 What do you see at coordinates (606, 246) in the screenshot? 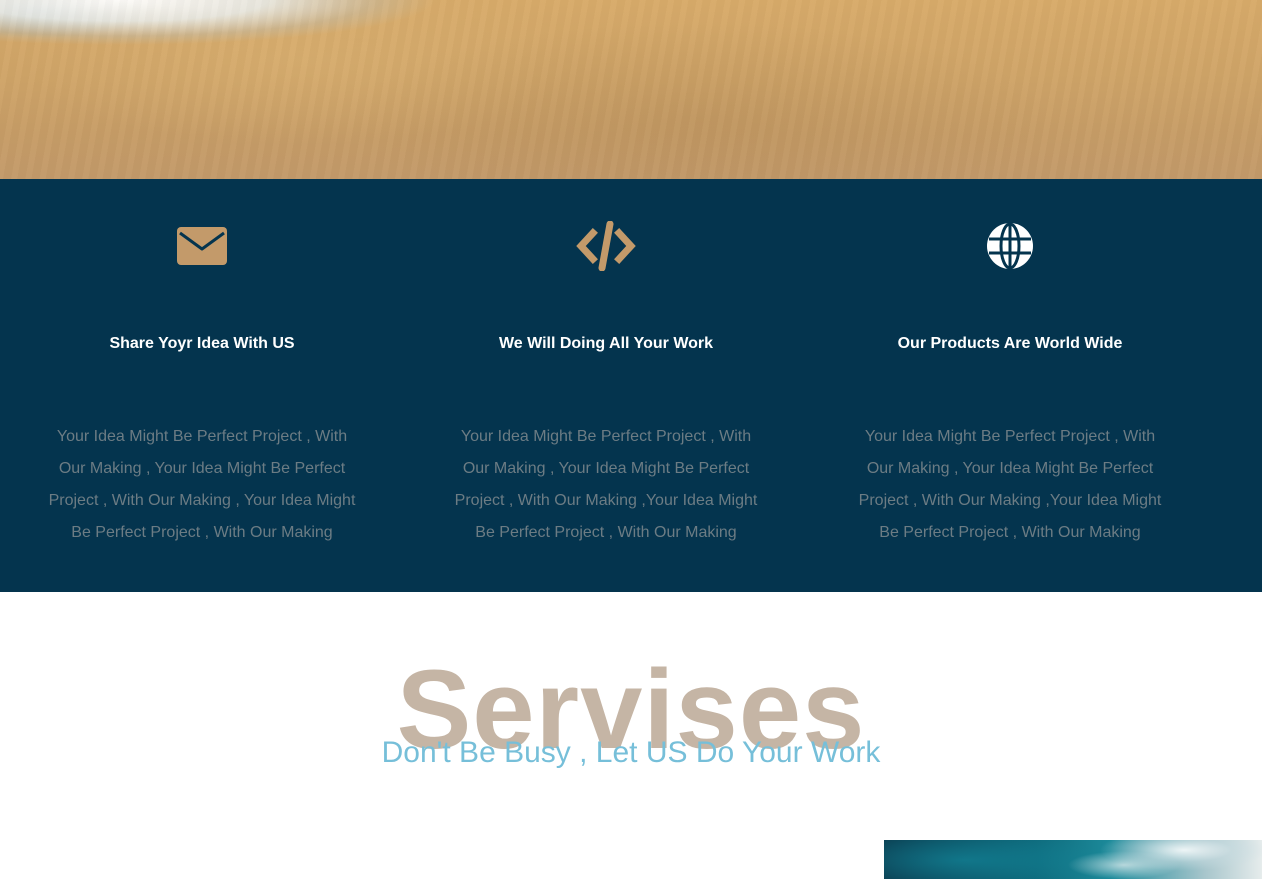
I see `code-icon` at bounding box center [606, 246].